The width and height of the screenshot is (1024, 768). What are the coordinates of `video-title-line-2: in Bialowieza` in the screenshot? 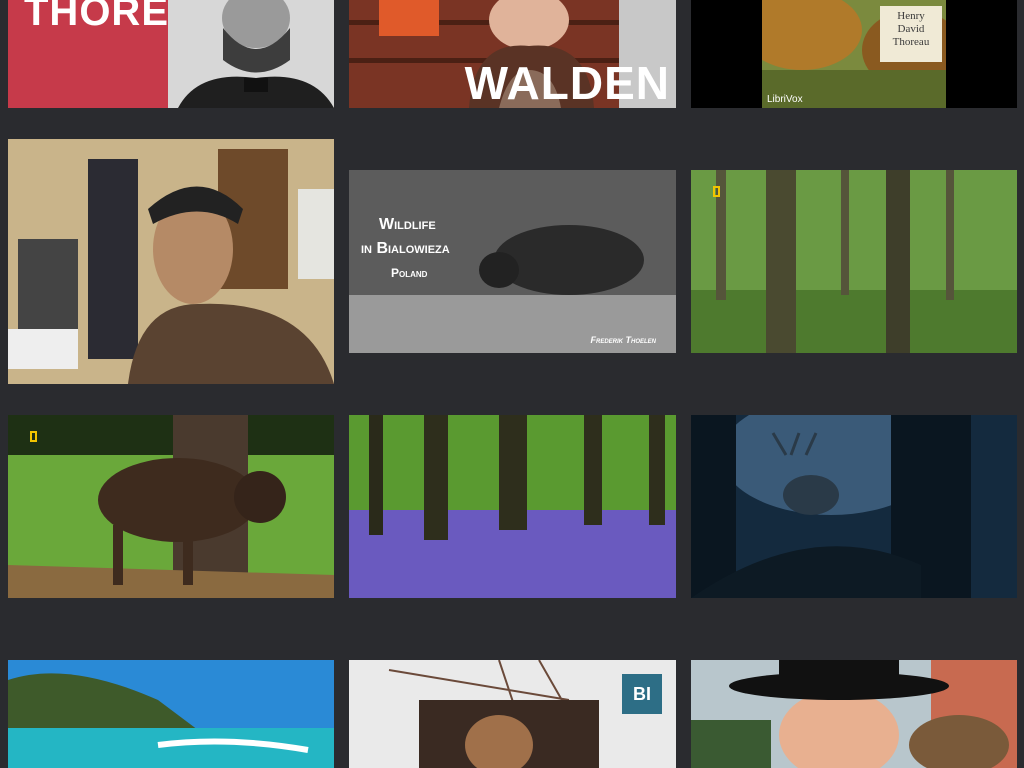 It's located at (405, 248).